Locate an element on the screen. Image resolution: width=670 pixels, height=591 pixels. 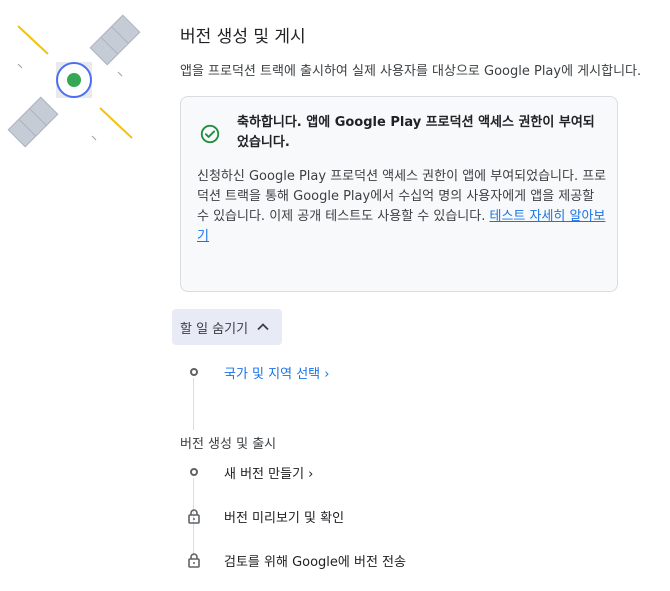
select-countries-link: 국가 및 지역 선택 › is located at coordinates (276, 372).